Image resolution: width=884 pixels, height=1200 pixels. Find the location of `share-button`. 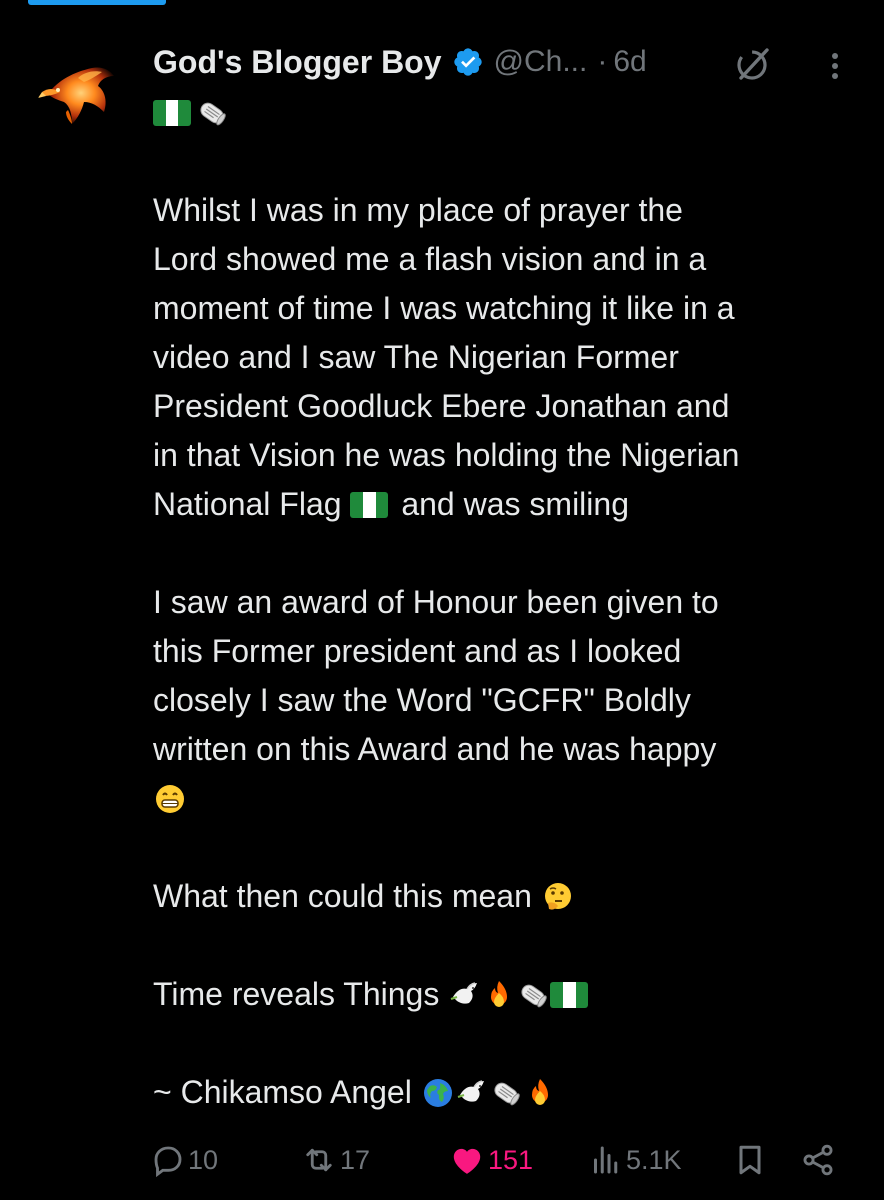

share-button is located at coordinates (818, 1160).